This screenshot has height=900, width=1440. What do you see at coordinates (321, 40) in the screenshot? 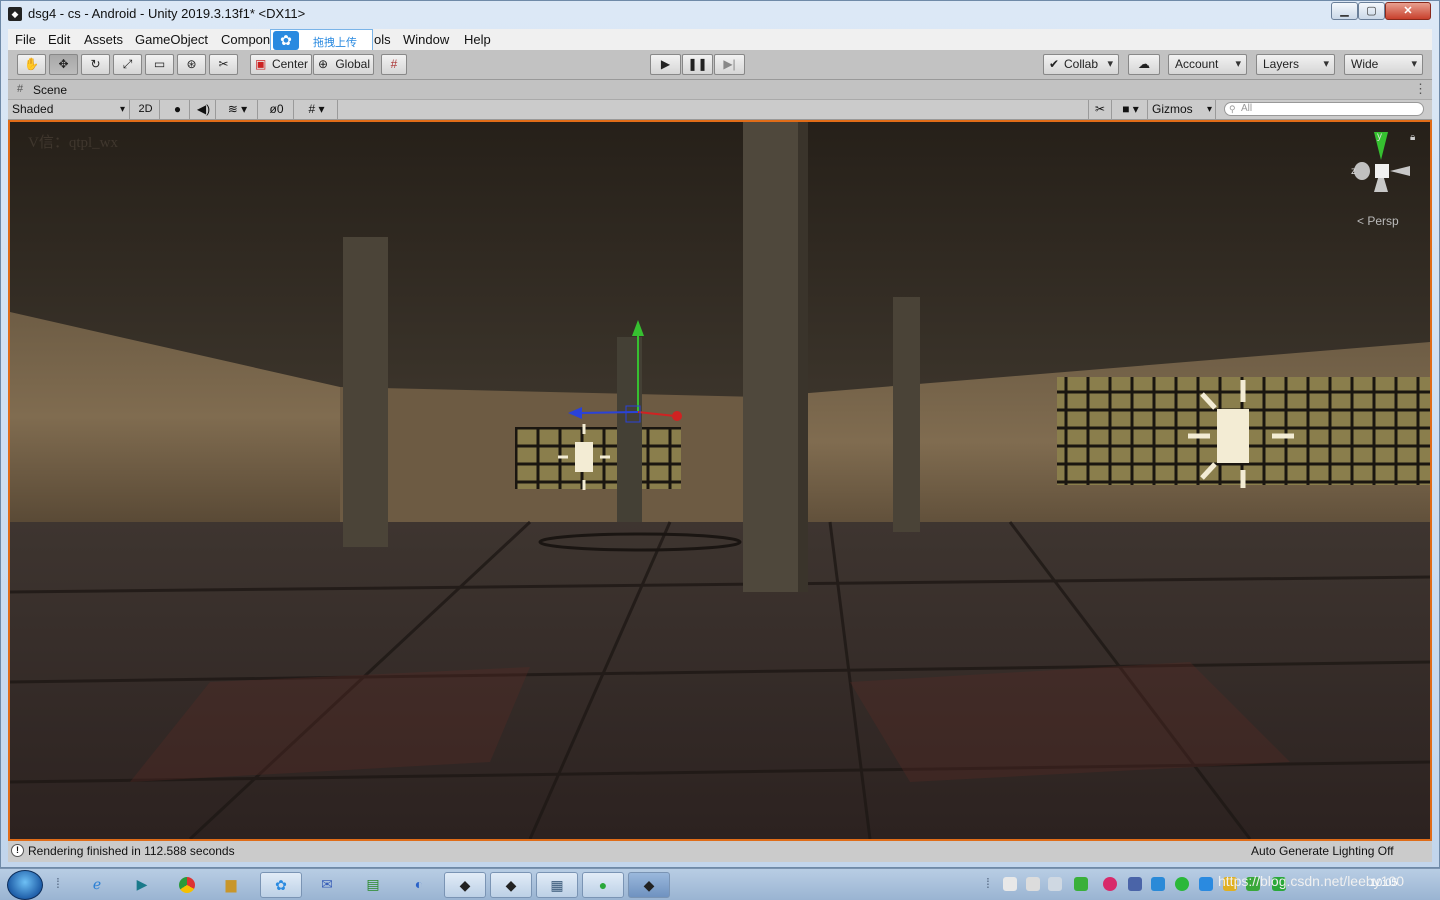
I see `upload-overlay: ✿ 拖拽上传` at bounding box center [321, 40].